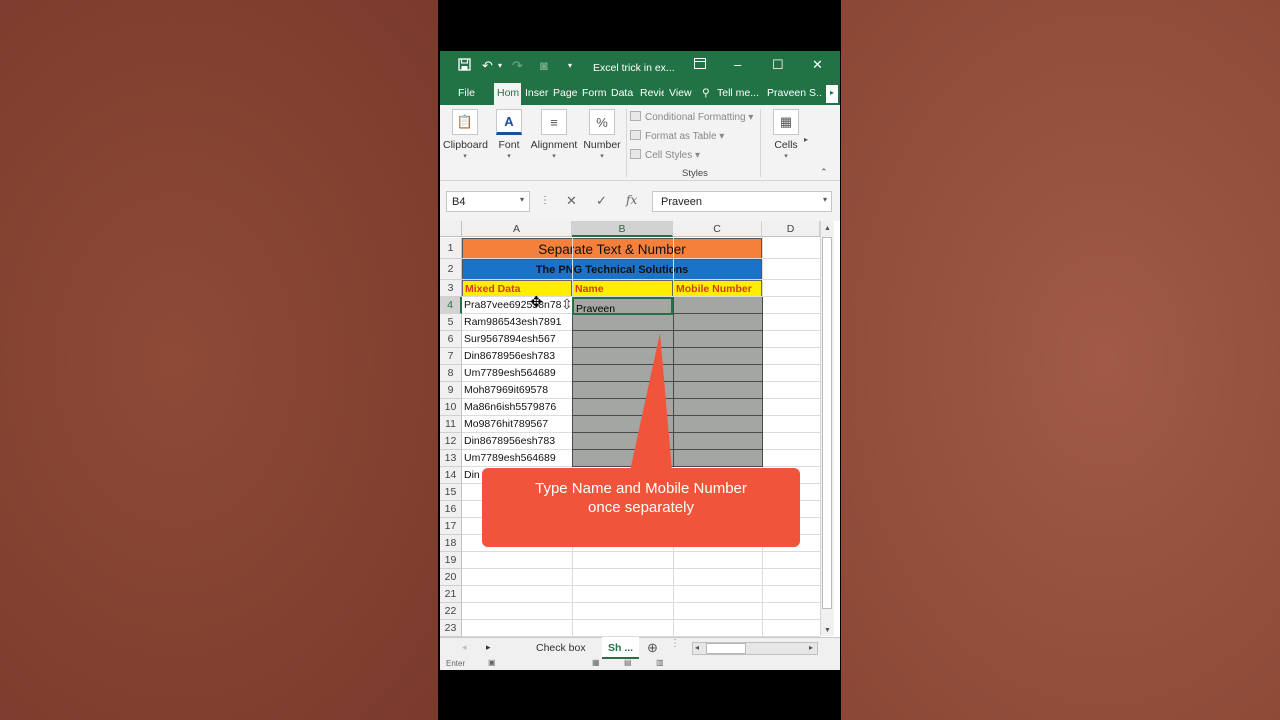 The width and height of the screenshot is (1280, 720). Describe the element at coordinates (742, 201) in the screenshot. I see `formula-input: Praveen ▾` at that location.